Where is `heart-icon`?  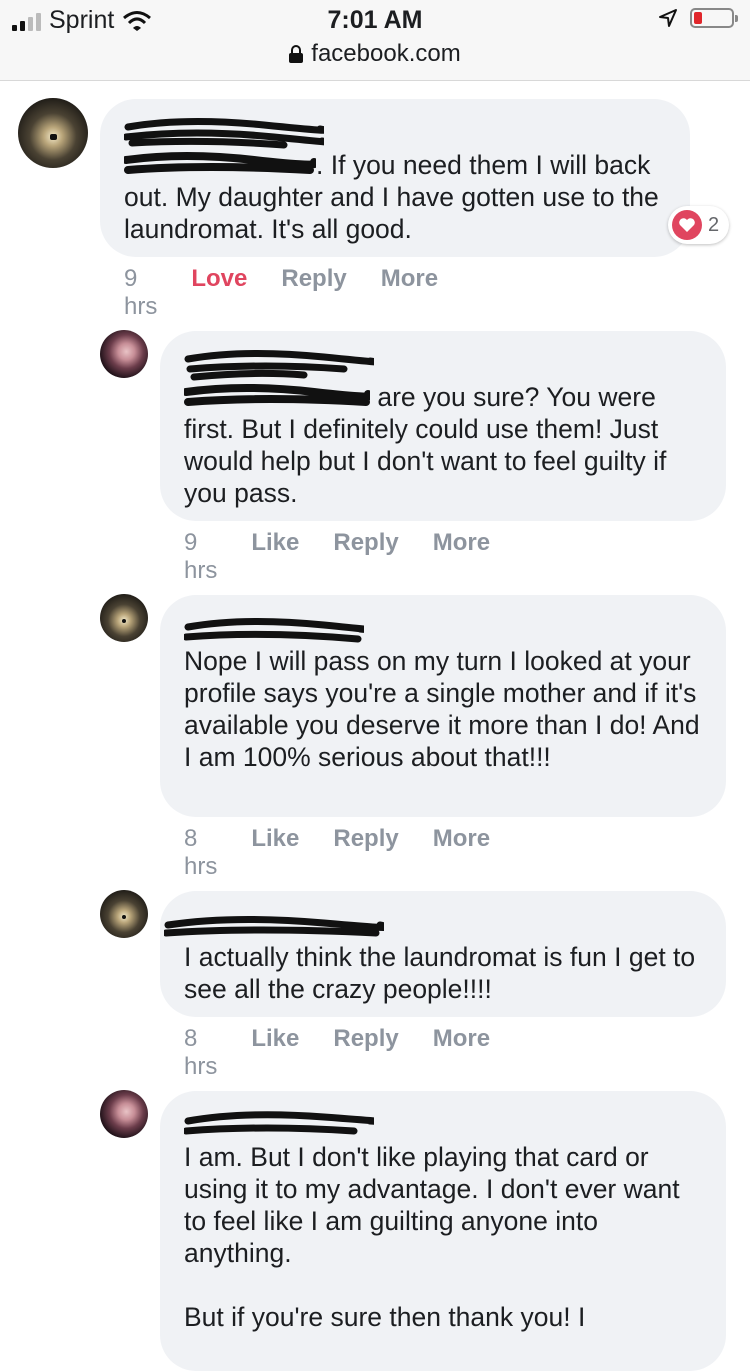 heart-icon is located at coordinates (687, 225).